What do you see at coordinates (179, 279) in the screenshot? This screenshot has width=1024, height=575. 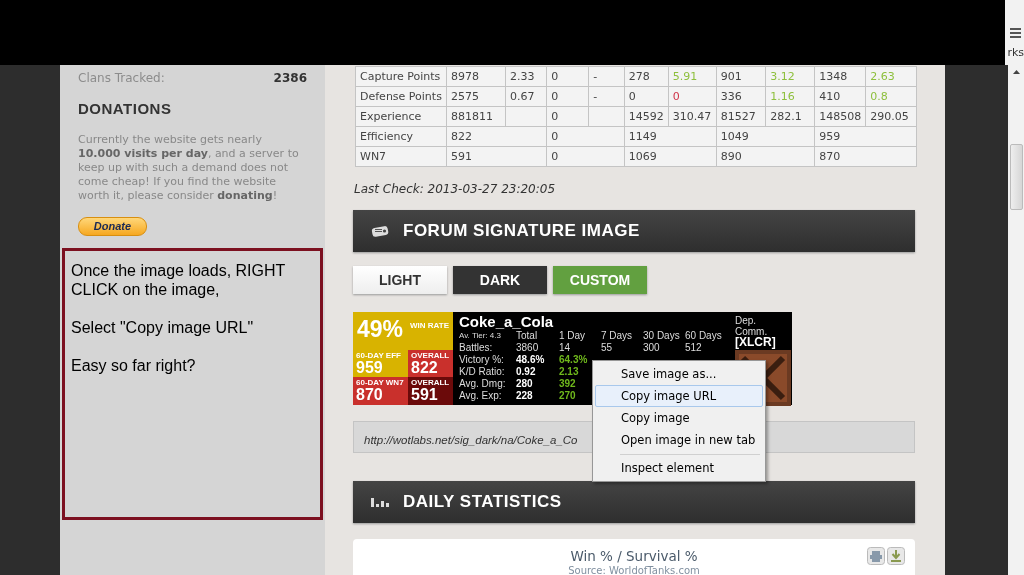 I see `annotation-text: Once the image loads, RIGHT CLICK on the image,` at bounding box center [179, 279].